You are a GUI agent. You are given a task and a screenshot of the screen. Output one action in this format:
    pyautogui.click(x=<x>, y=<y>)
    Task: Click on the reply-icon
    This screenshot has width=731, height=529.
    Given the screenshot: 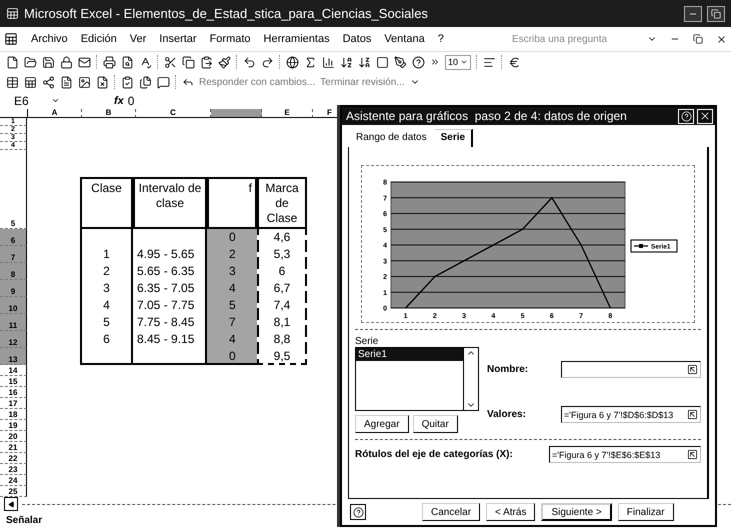 What is the action you would take?
    pyautogui.click(x=188, y=82)
    